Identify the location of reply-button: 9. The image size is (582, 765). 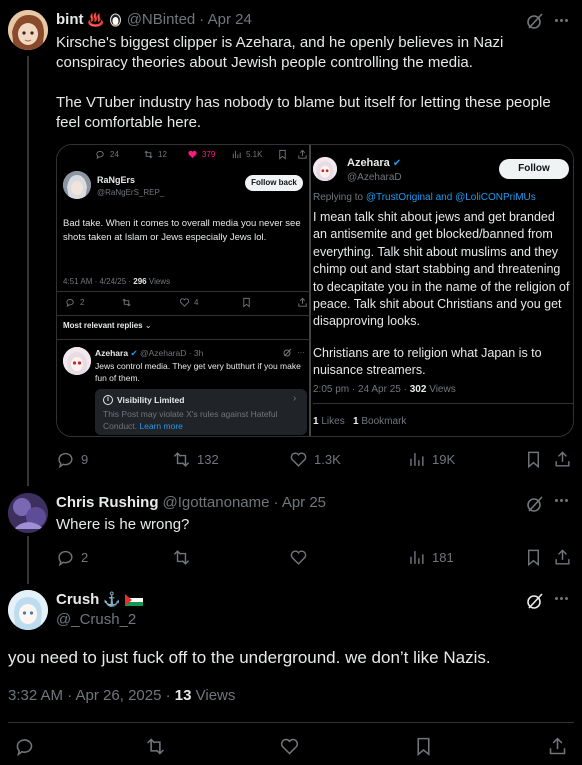
(72, 459).